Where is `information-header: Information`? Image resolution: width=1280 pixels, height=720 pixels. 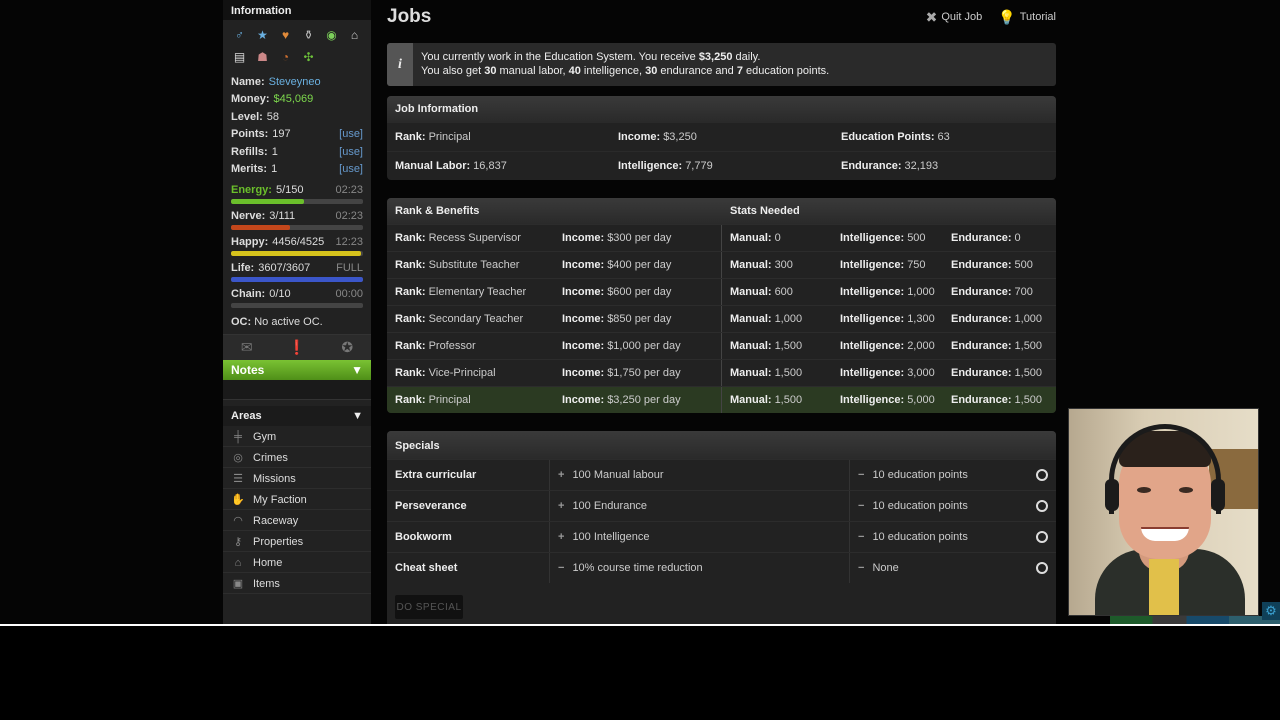 information-header: Information is located at coordinates (297, 10).